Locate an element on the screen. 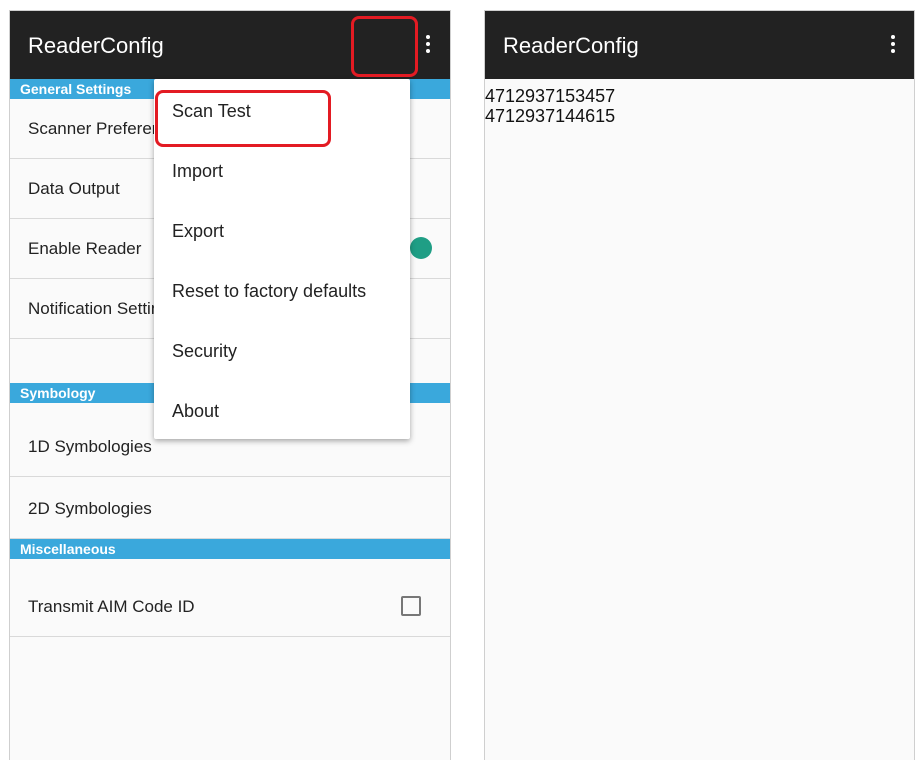 This screenshot has width=915, height=760. pref-label: 1D Symbologies is located at coordinates (90, 446).